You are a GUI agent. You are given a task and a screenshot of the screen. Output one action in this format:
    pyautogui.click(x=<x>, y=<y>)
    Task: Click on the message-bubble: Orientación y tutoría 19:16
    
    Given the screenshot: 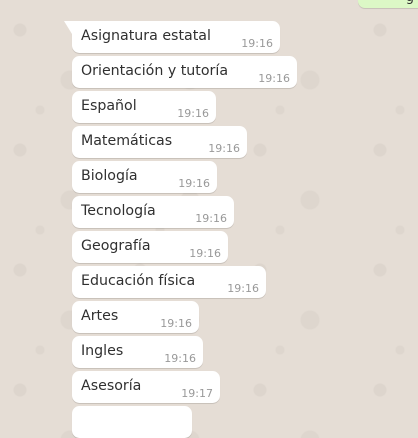 What is the action you would take?
    pyautogui.click(x=184, y=72)
    